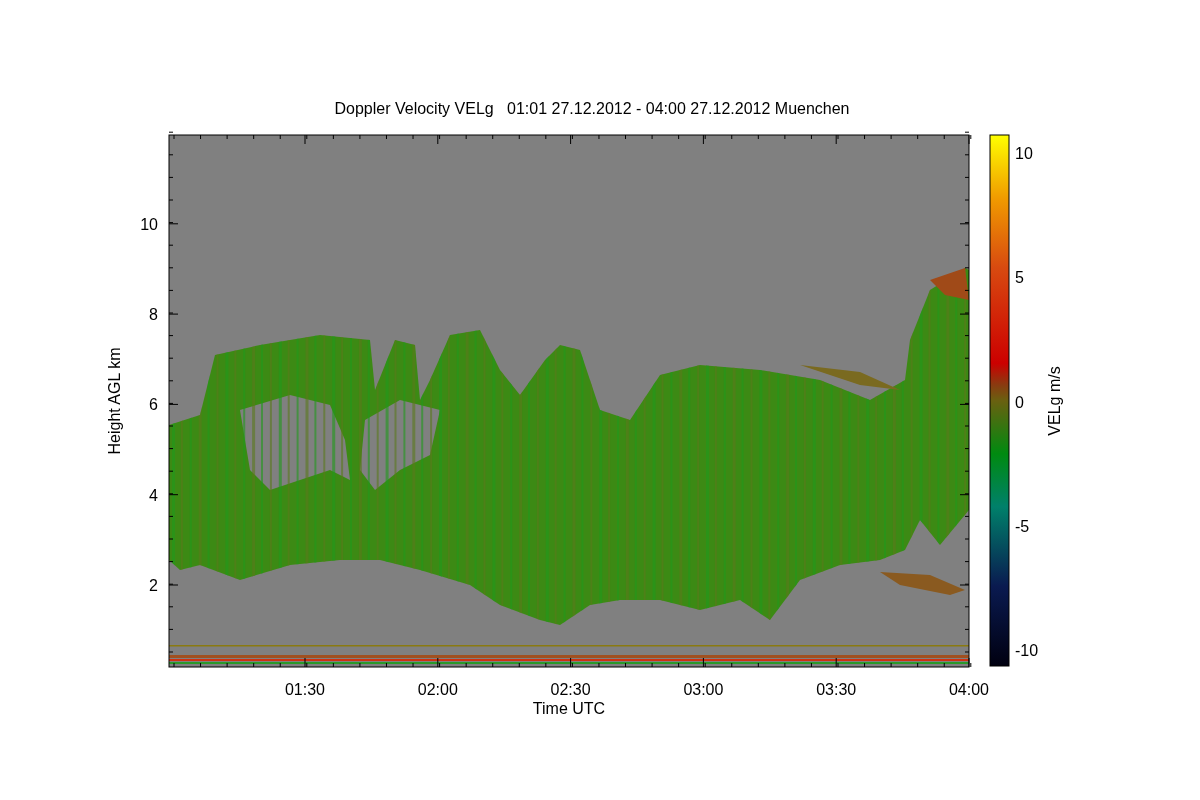 This screenshot has height=800, width=1200. What do you see at coordinates (1019, 402) in the screenshot?
I see `colorbar-tick-label: 0` at bounding box center [1019, 402].